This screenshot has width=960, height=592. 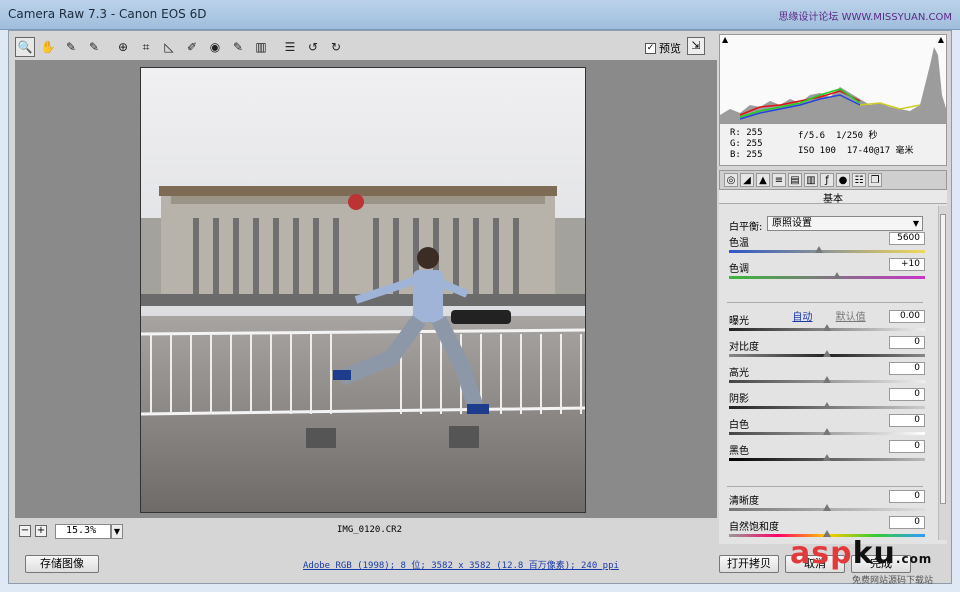 What do you see at coordinates (192, 47) in the screenshot?
I see `spot-removal-icon: ✐` at bounding box center [192, 47].